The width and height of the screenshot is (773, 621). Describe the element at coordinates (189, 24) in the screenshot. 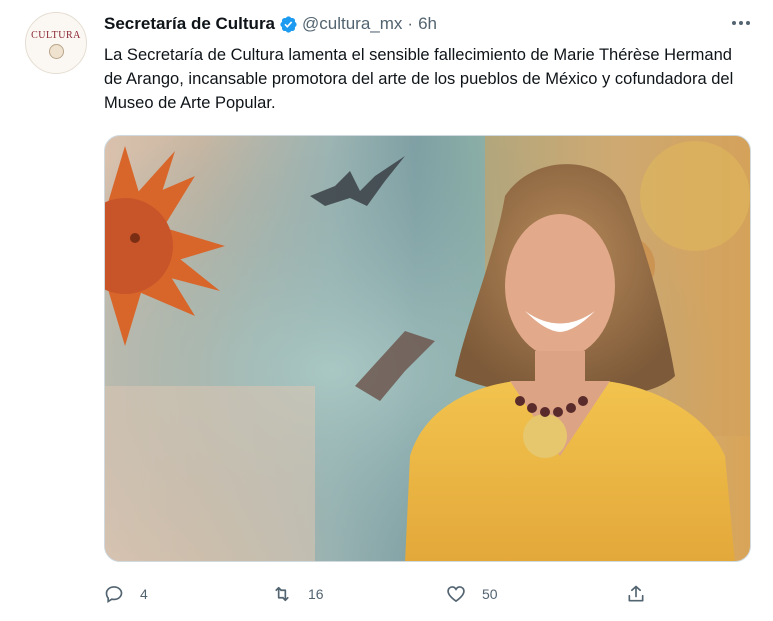

I see `display-name: Secretaría de Cultura` at that location.